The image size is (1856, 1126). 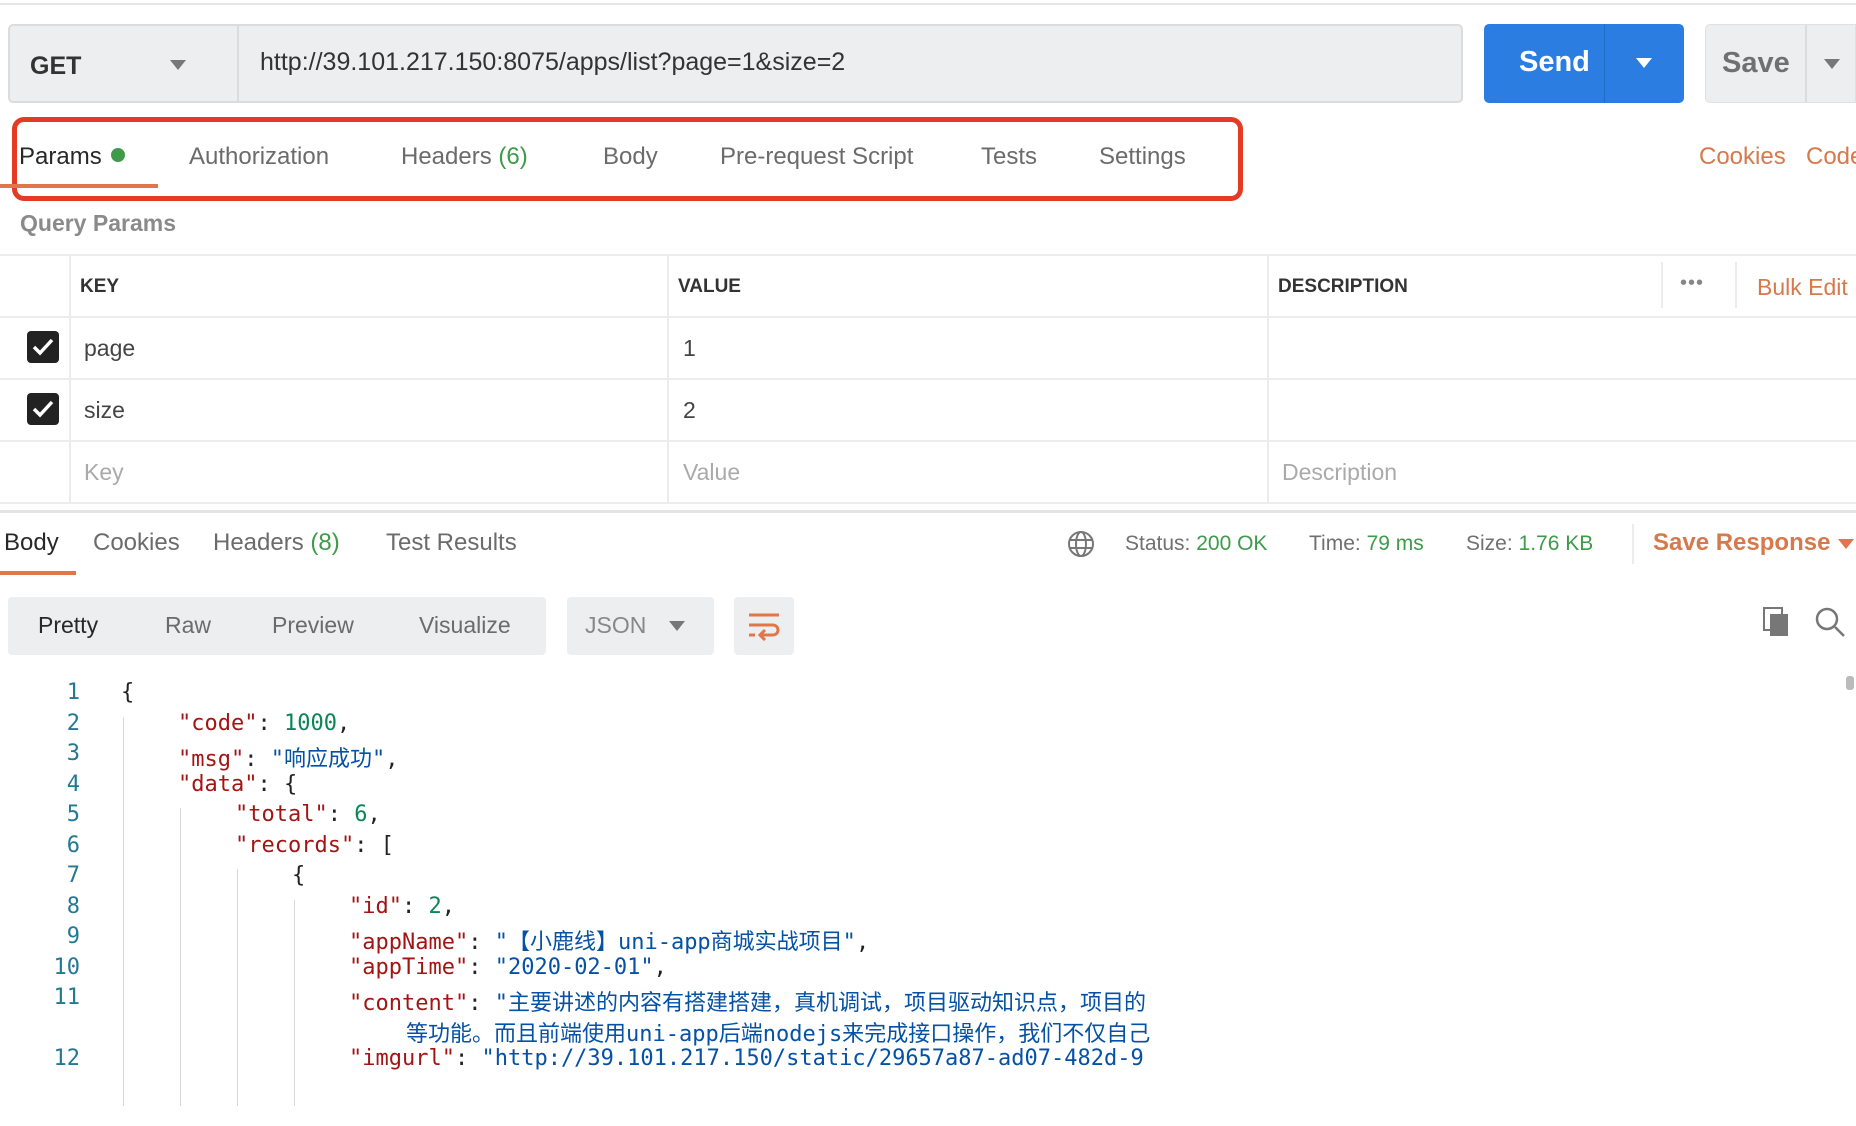 I want to click on response-tab-headers: Headers (8), so click(x=276, y=543).